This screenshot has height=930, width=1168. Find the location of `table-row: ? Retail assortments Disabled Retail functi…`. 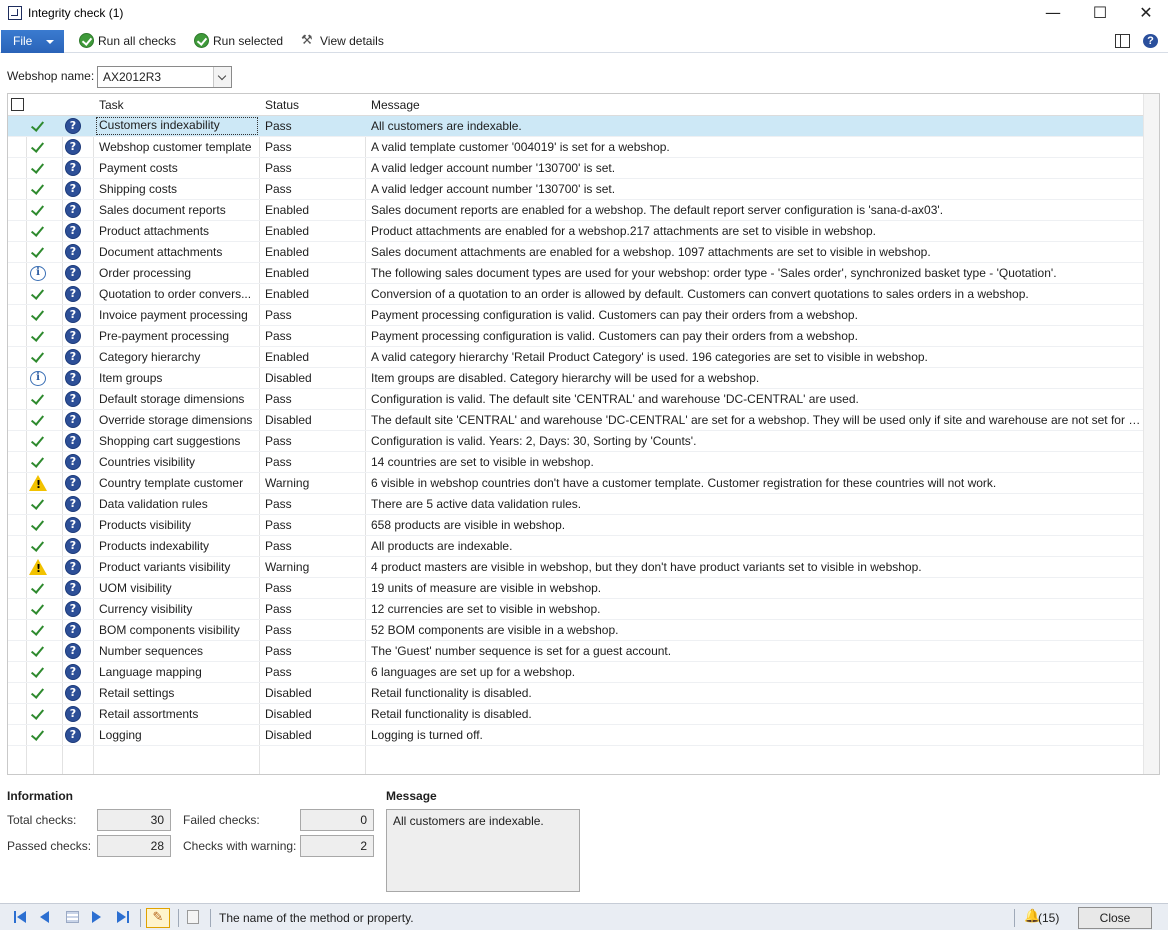

table-row: ? Retail assortments Disabled Retail functi… is located at coordinates (575, 714).